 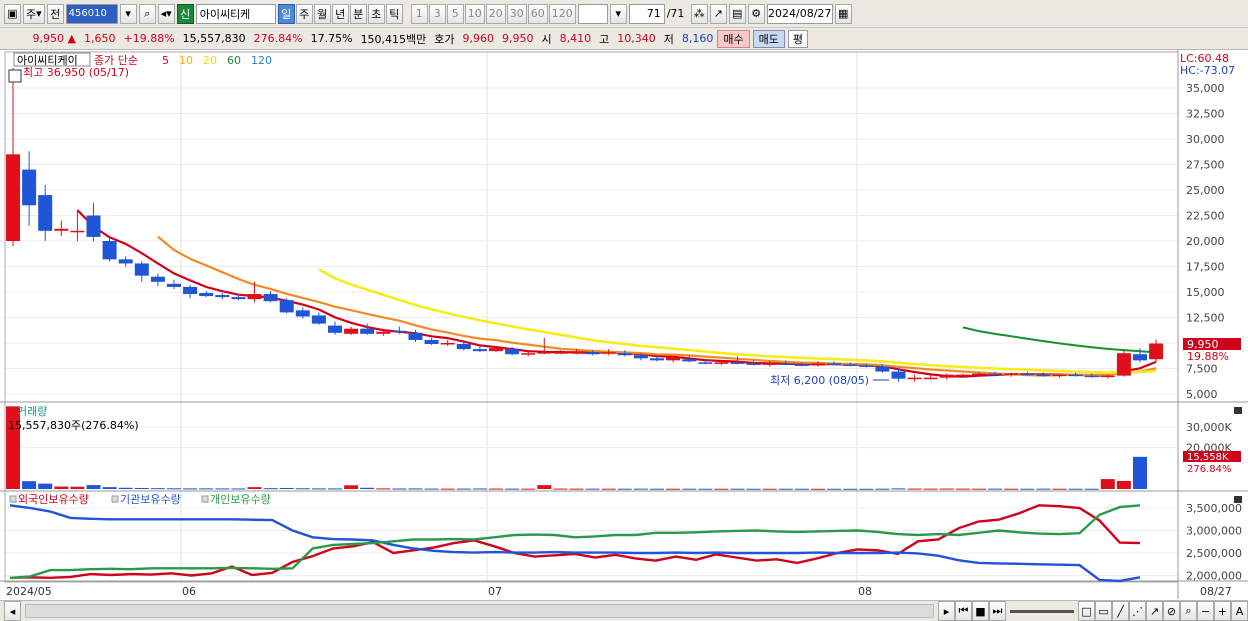 What do you see at coordinates (286, 13) in the screenshot?
I see `period-tab-0: 일` at bounding box center [286, 13].